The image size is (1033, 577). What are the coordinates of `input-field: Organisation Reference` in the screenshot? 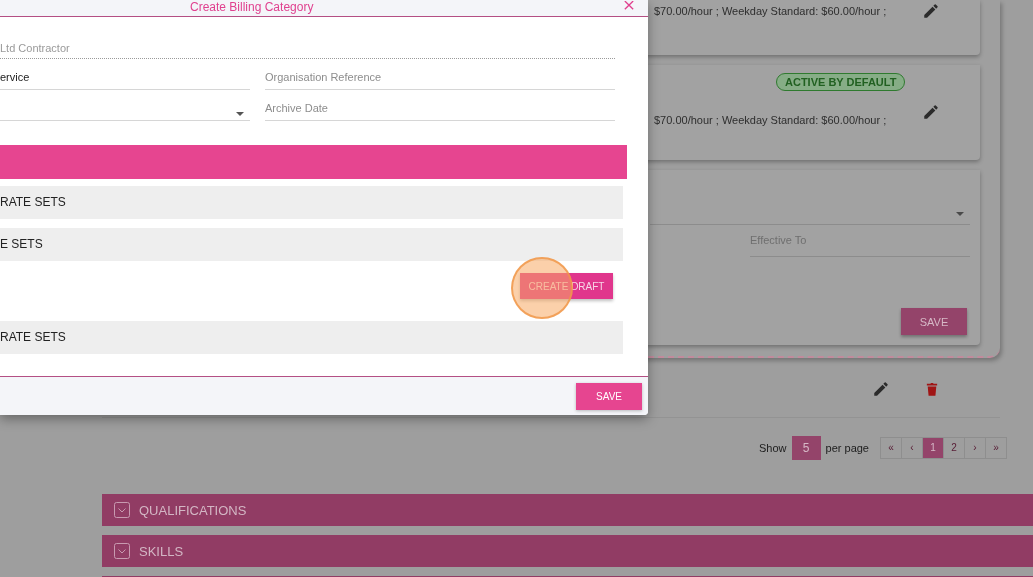 It's located at (440, 80).